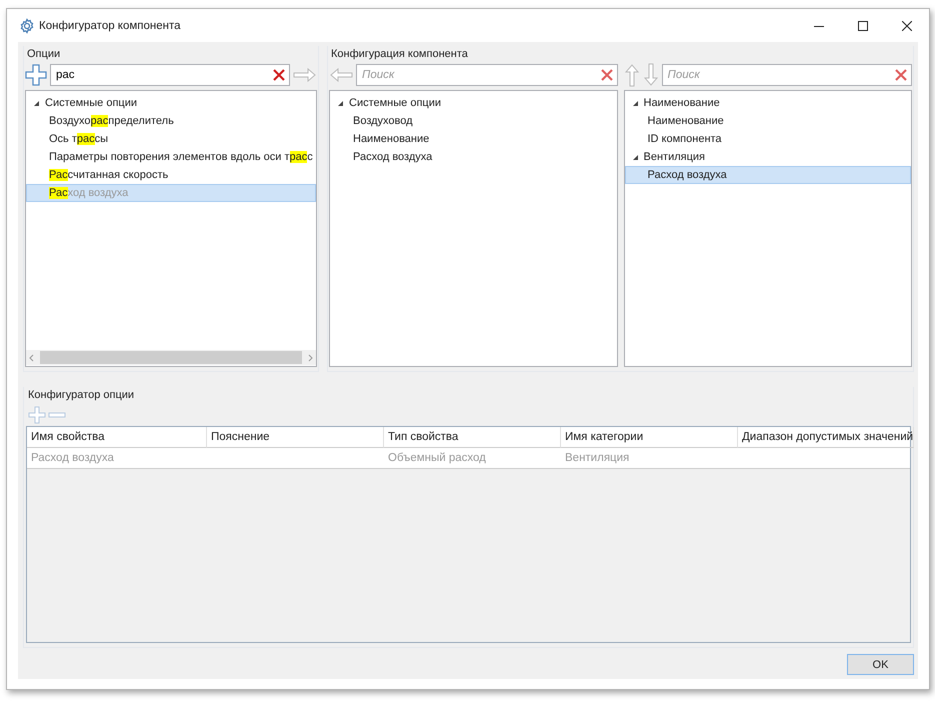 The image size is (935, 701). Describe the element at coordinates (649, 458) in the screenshot. I see `table-cell: Вентиляция` at that location.